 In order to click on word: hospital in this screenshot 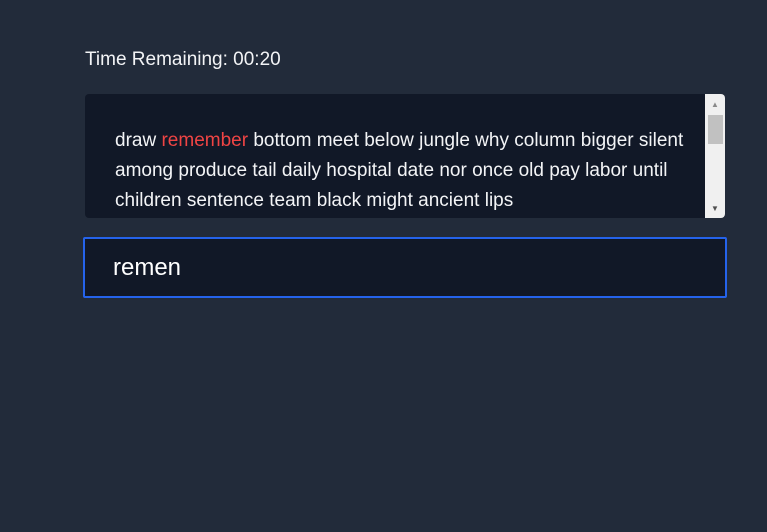, I will do `click(359, 170)`.